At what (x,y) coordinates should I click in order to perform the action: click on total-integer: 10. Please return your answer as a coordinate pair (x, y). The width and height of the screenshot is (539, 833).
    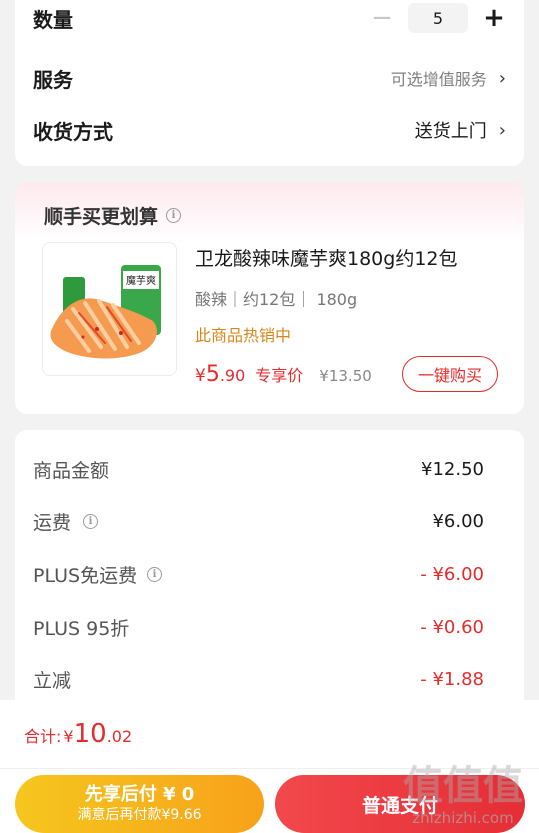
    Looking at the image, I should click on (90, 734).